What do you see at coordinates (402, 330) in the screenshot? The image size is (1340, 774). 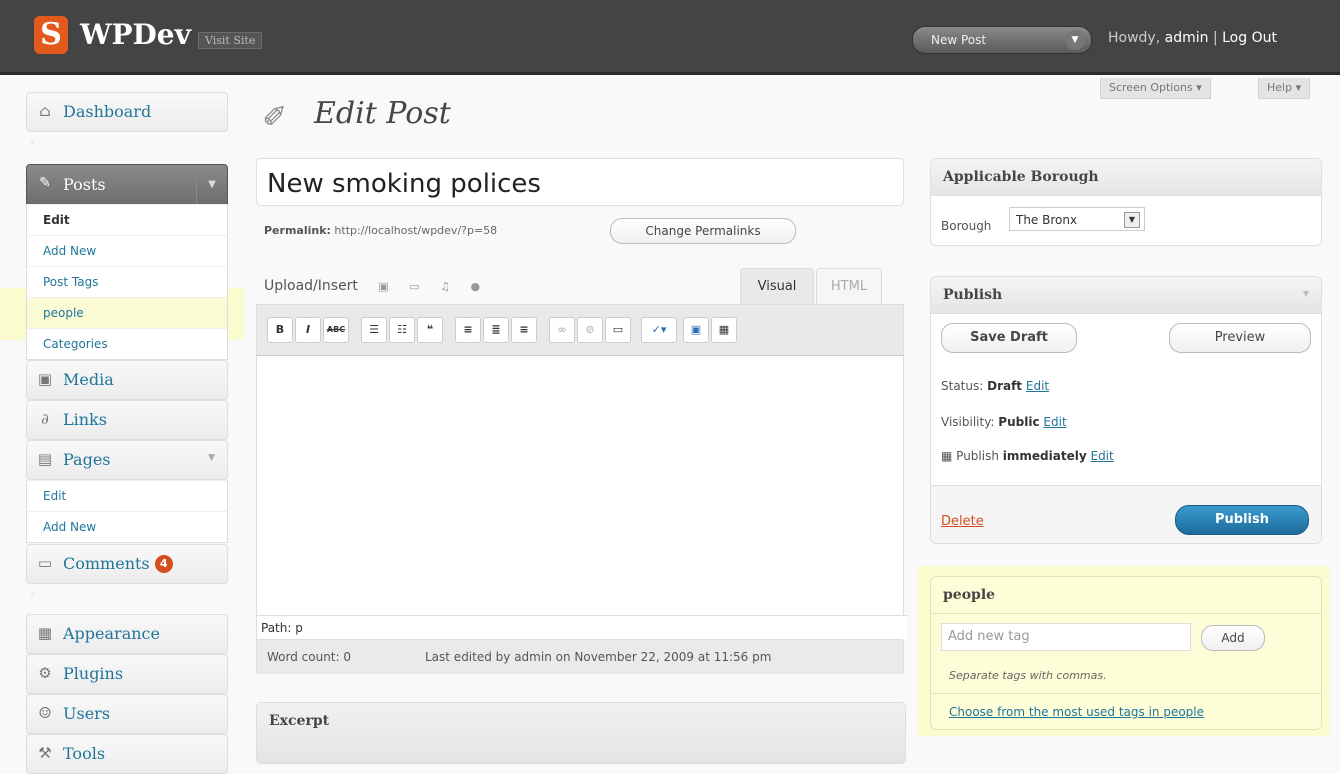 I see `numbered-list-icon: ☷` at bounding box center [402, 330].